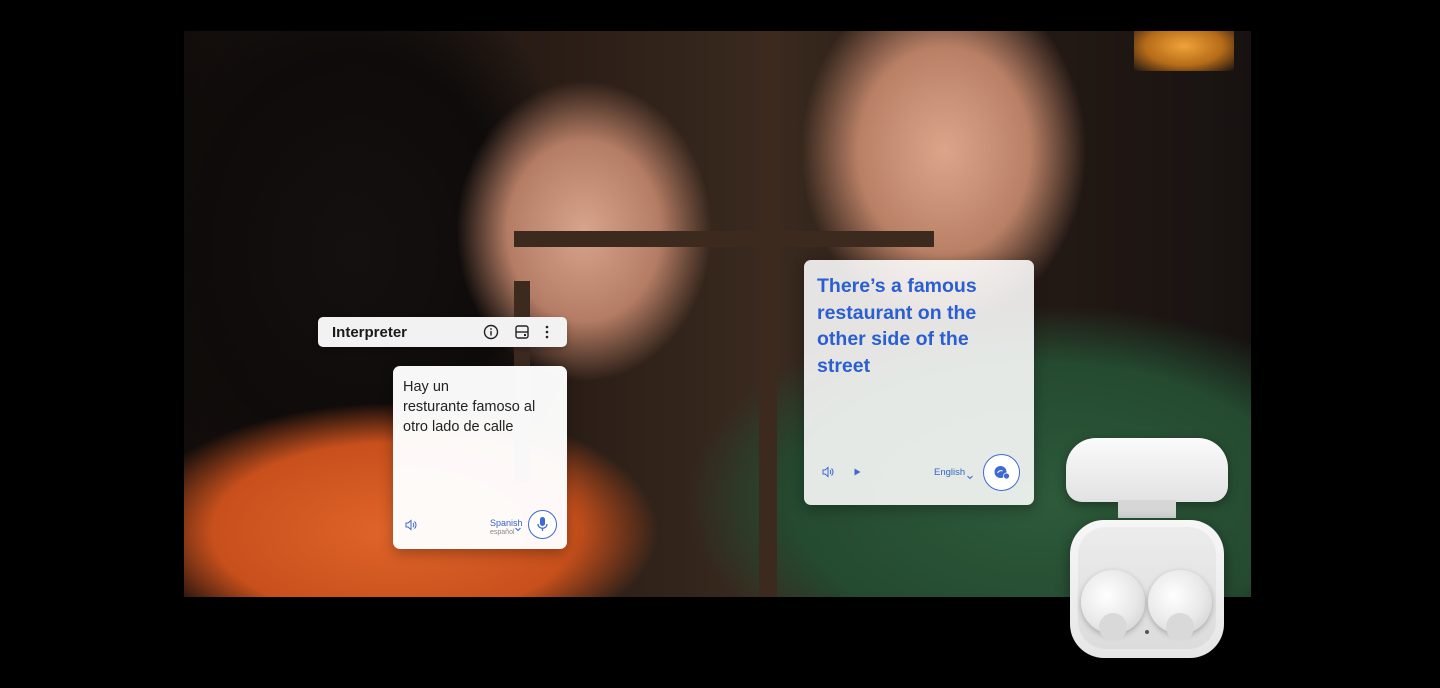 The width and height of the screenshot is (1440, 688). I want to click on spanish-mic-button, so click(542, 524).